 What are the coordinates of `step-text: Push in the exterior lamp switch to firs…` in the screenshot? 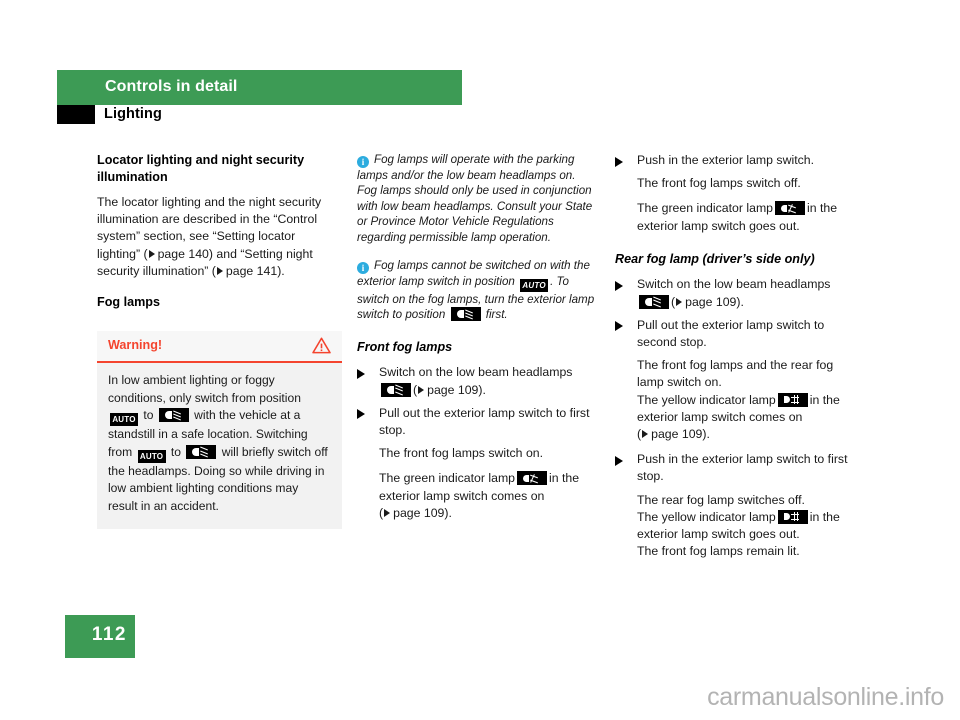 It's located at (742, 468).